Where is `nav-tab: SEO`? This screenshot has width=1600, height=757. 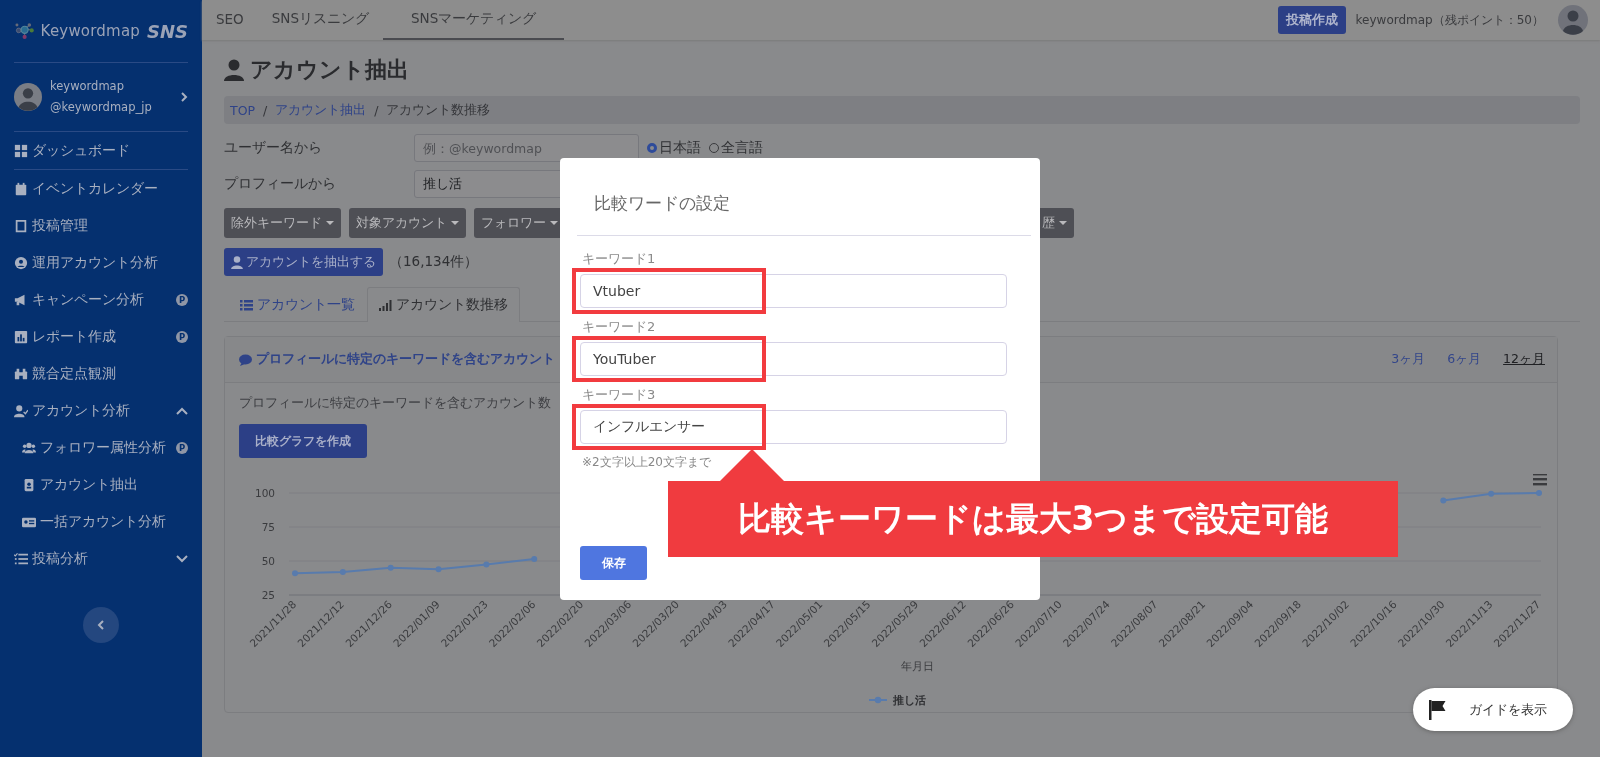 nav-tab: SEO is located at coordinates (230, 20).